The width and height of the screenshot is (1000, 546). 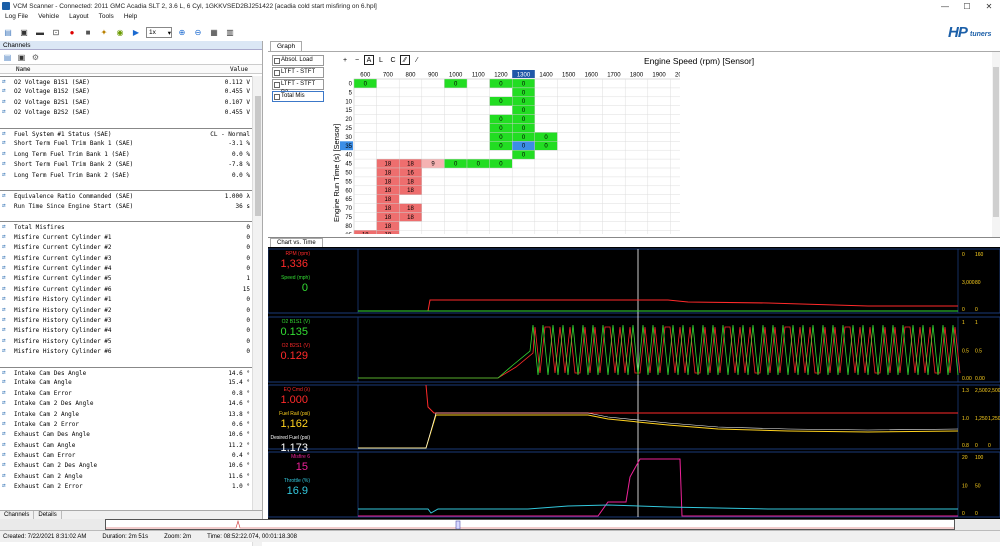 What do you see at coordinates (35, 57) in the screenshot?
I see `channel-settings-icon: ⚙` at bounding box center [35, 57].